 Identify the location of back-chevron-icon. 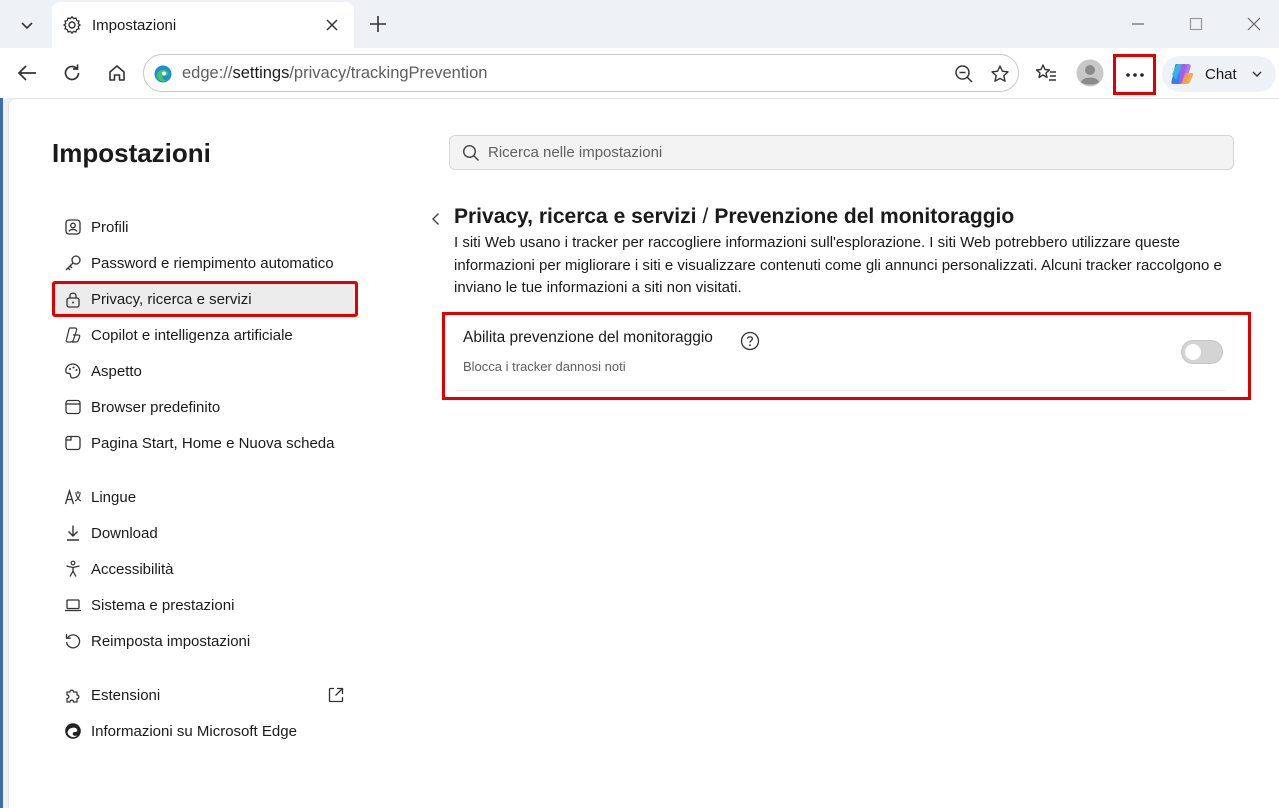
(436, 219).